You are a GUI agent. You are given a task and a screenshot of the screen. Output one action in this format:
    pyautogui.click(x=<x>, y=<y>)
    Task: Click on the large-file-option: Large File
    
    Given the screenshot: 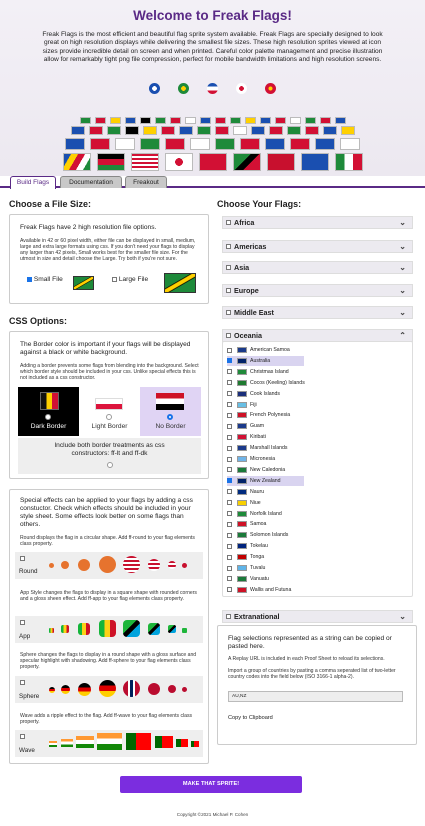 What is the action you would take?
    pyautogui.click(x=130, y=279)
    